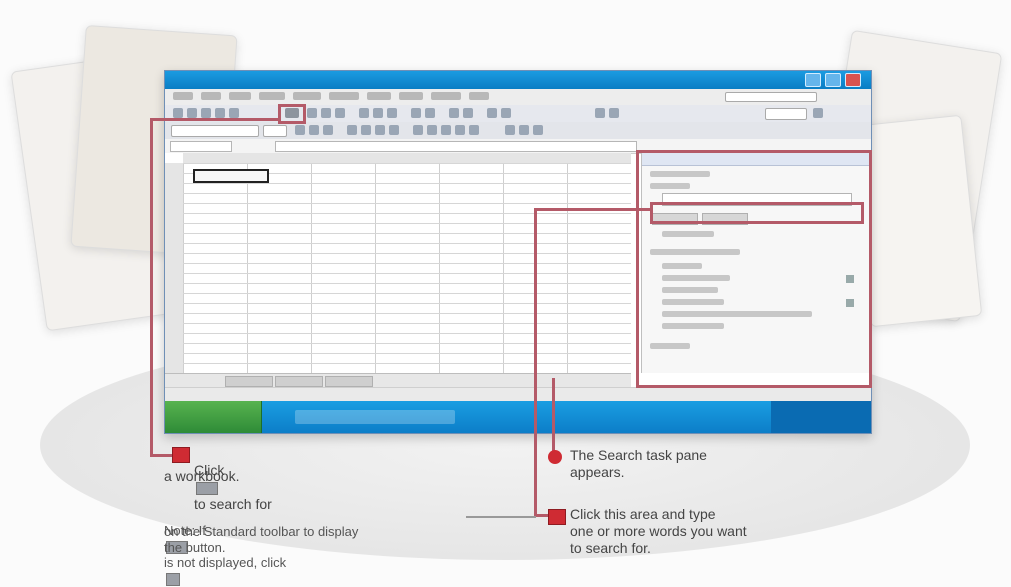 The height and width of the screenshot is (587, 1011). I want to click on zoom-box, so click(786, 114).